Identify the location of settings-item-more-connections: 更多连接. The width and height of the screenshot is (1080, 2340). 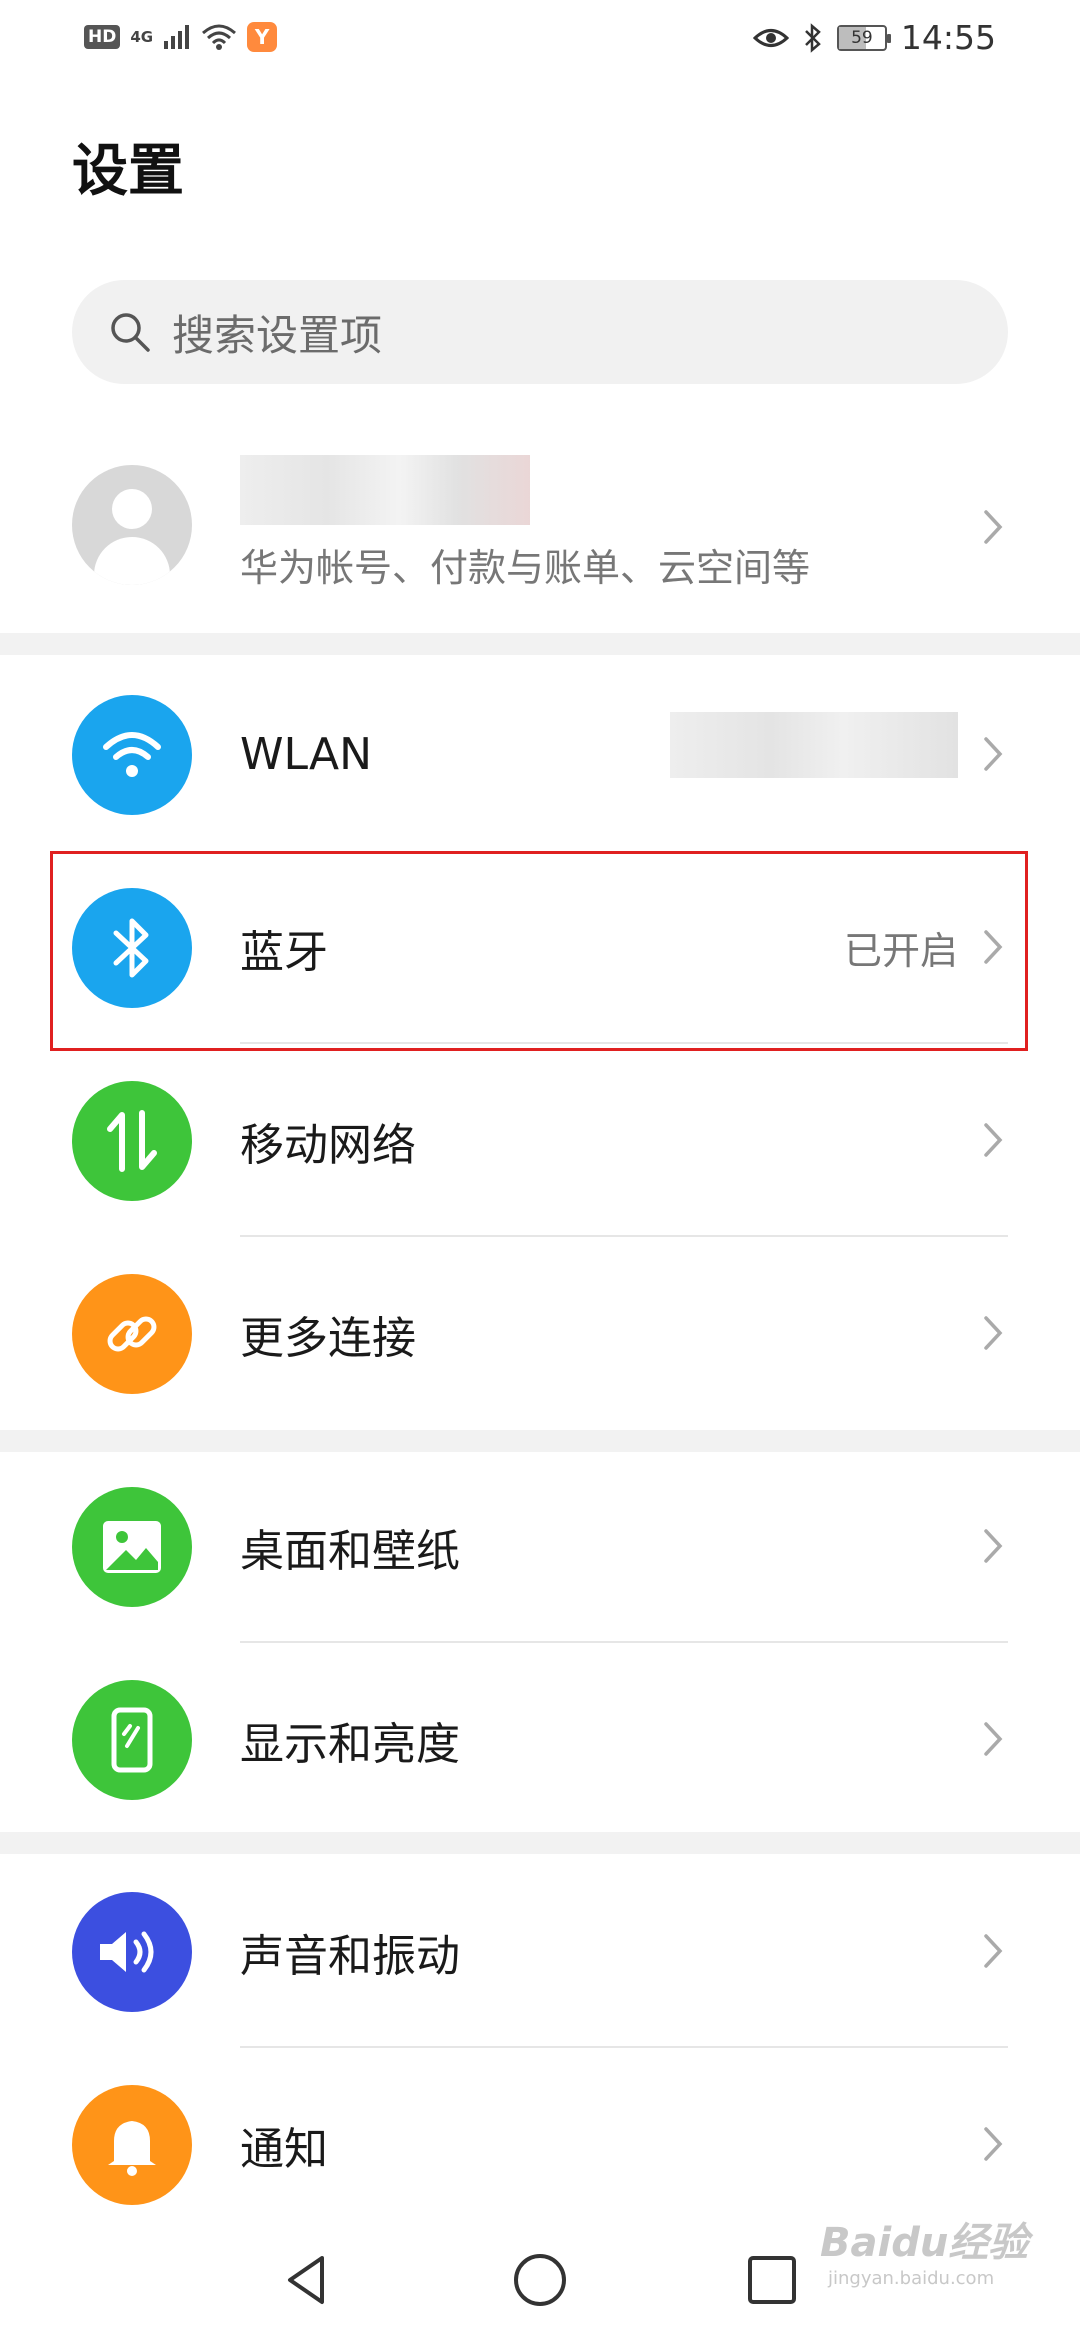
(540, 1333).